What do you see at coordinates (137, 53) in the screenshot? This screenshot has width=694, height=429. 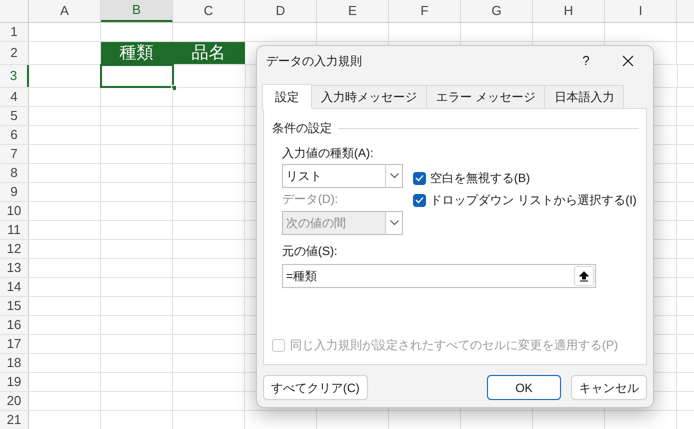 I see `table-cell: 種類` at bounding box center [137, 53].